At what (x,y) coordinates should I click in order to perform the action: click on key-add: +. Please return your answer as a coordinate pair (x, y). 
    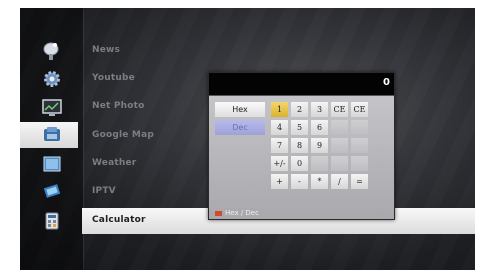
    Looking at the image, I should click on (279, 181).